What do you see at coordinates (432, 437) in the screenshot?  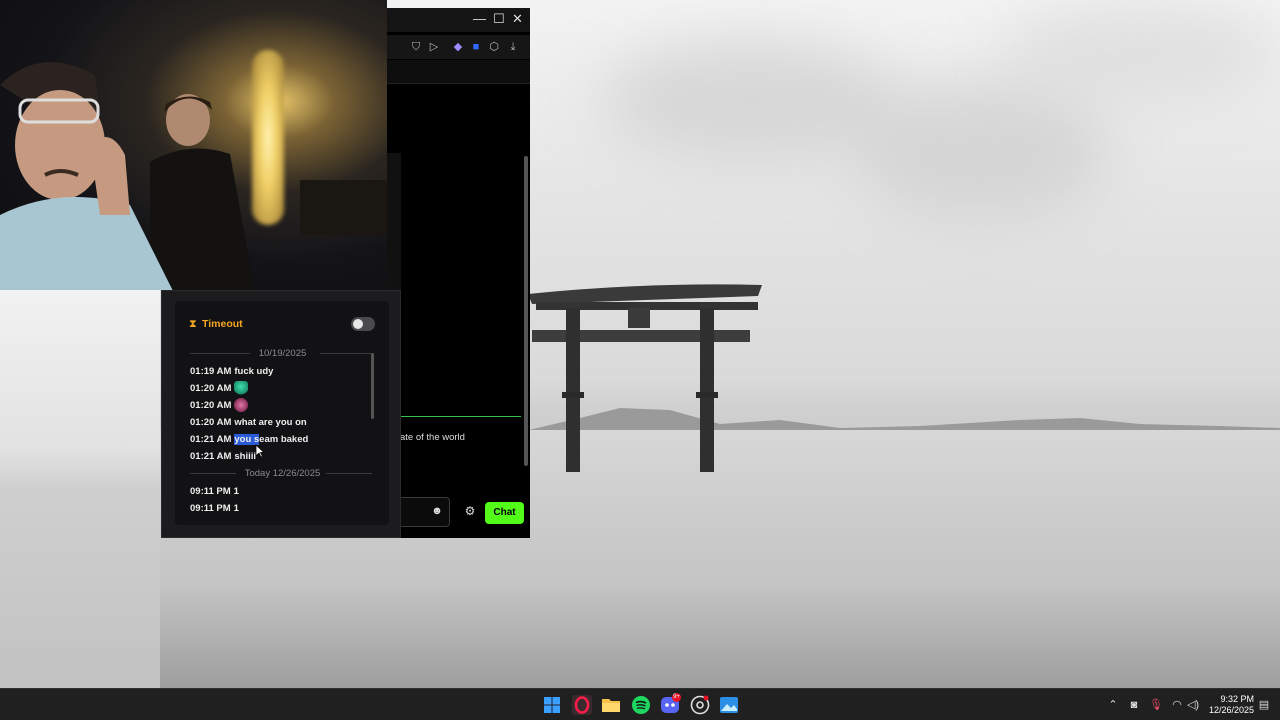 I see `chat-message-fragment: ate of the world` at bounding box center [432, 437].